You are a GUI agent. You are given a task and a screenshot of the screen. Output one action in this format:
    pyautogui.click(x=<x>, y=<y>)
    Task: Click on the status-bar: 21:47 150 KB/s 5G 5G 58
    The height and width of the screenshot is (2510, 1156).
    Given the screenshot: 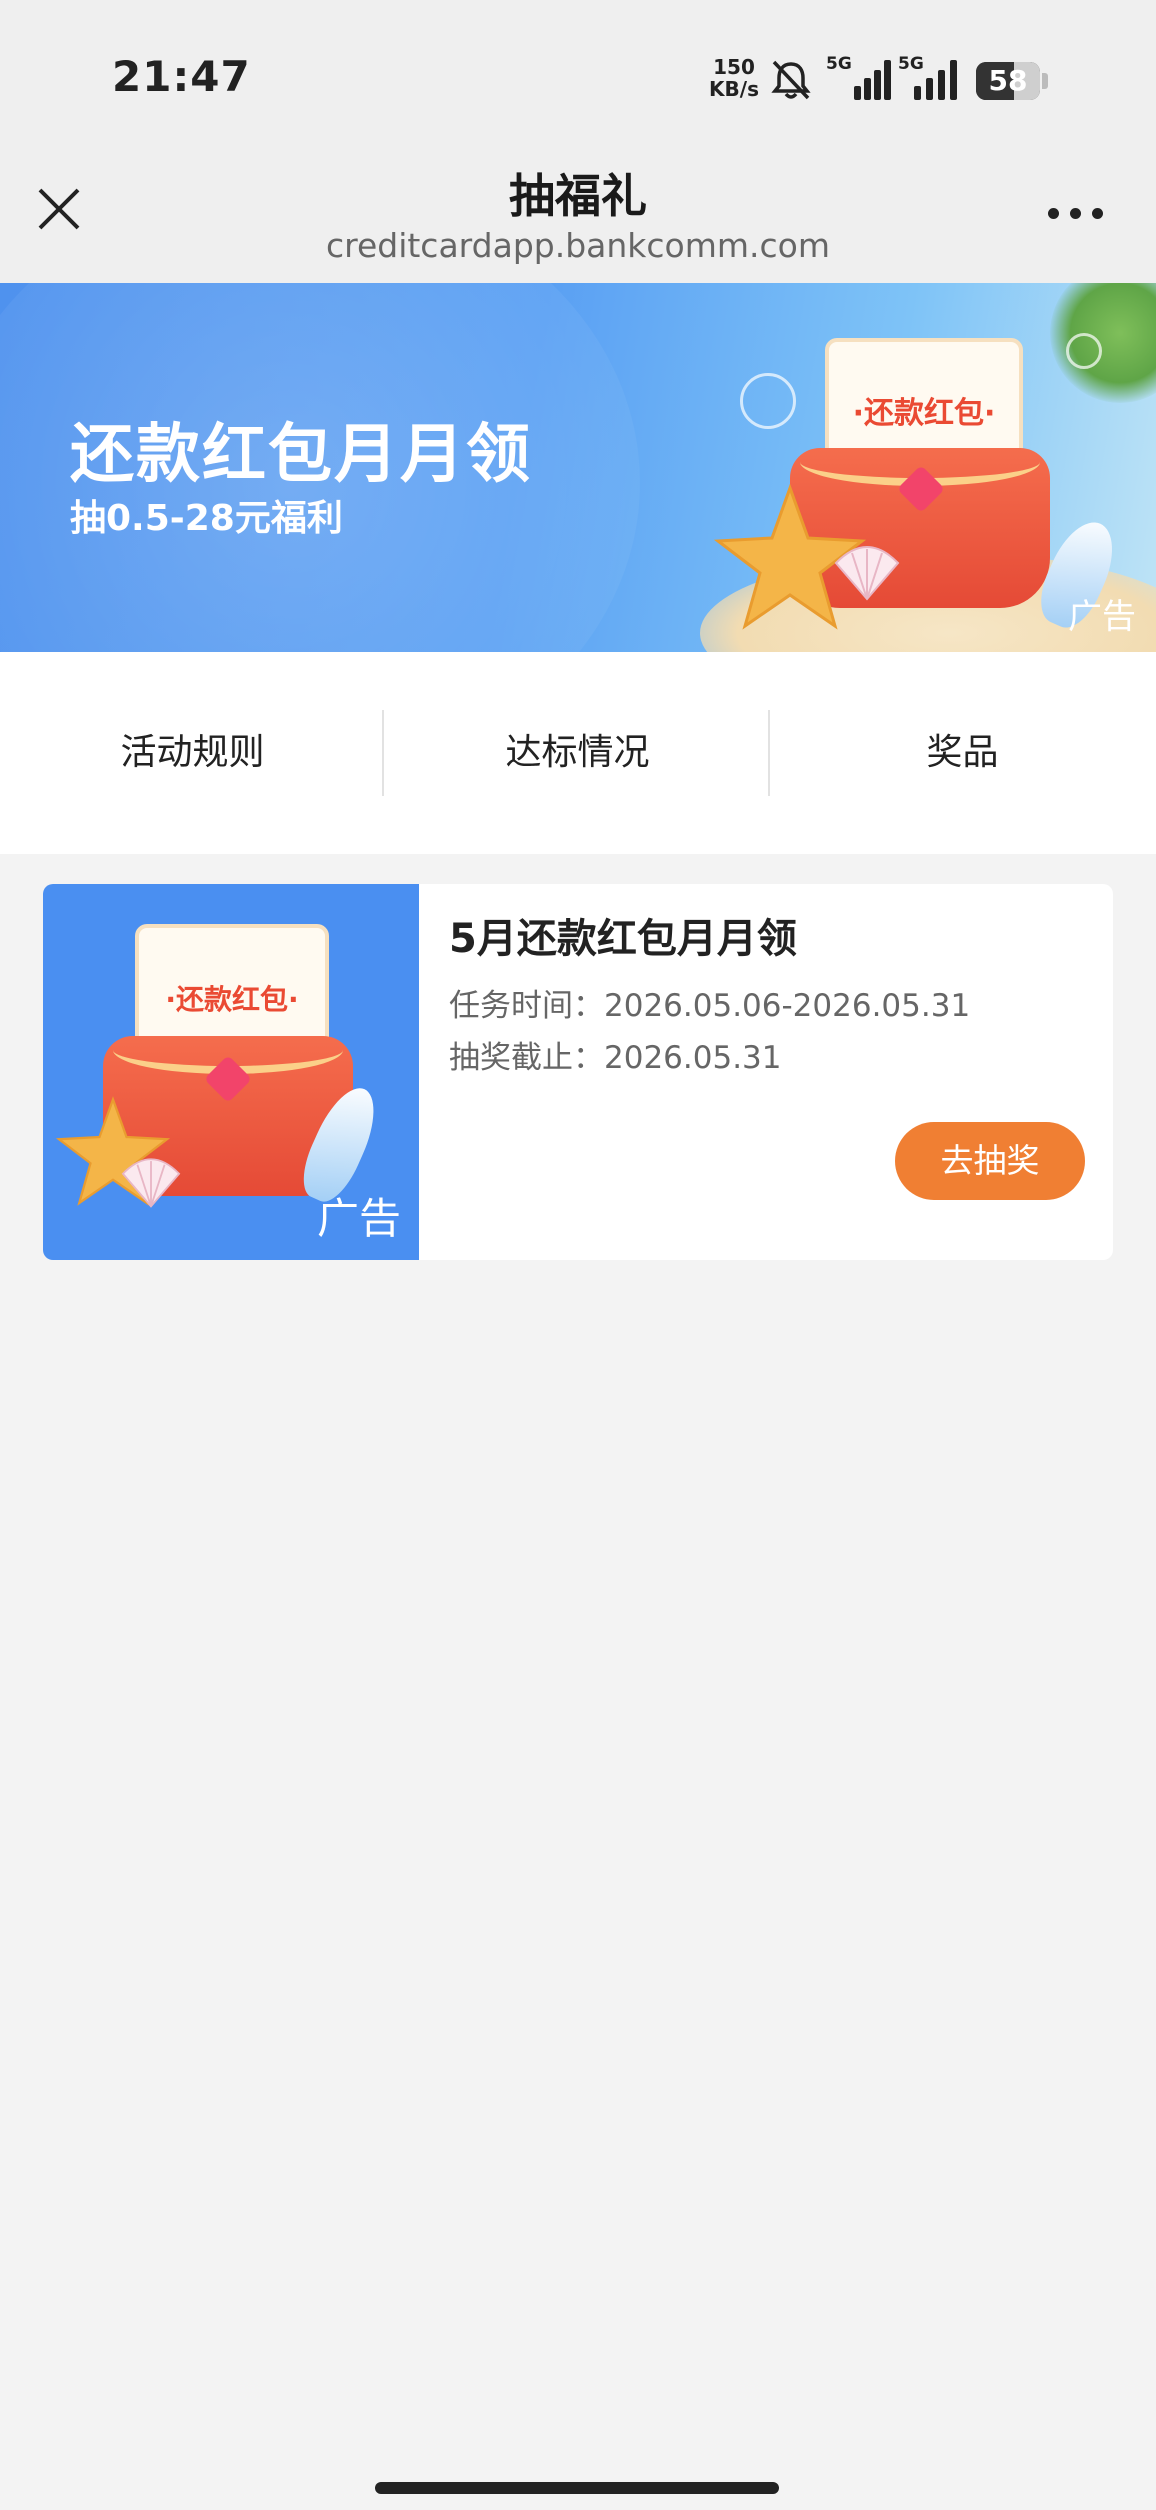 What is the action you would take?
    pyautogui.click(x=578, y=72)
    